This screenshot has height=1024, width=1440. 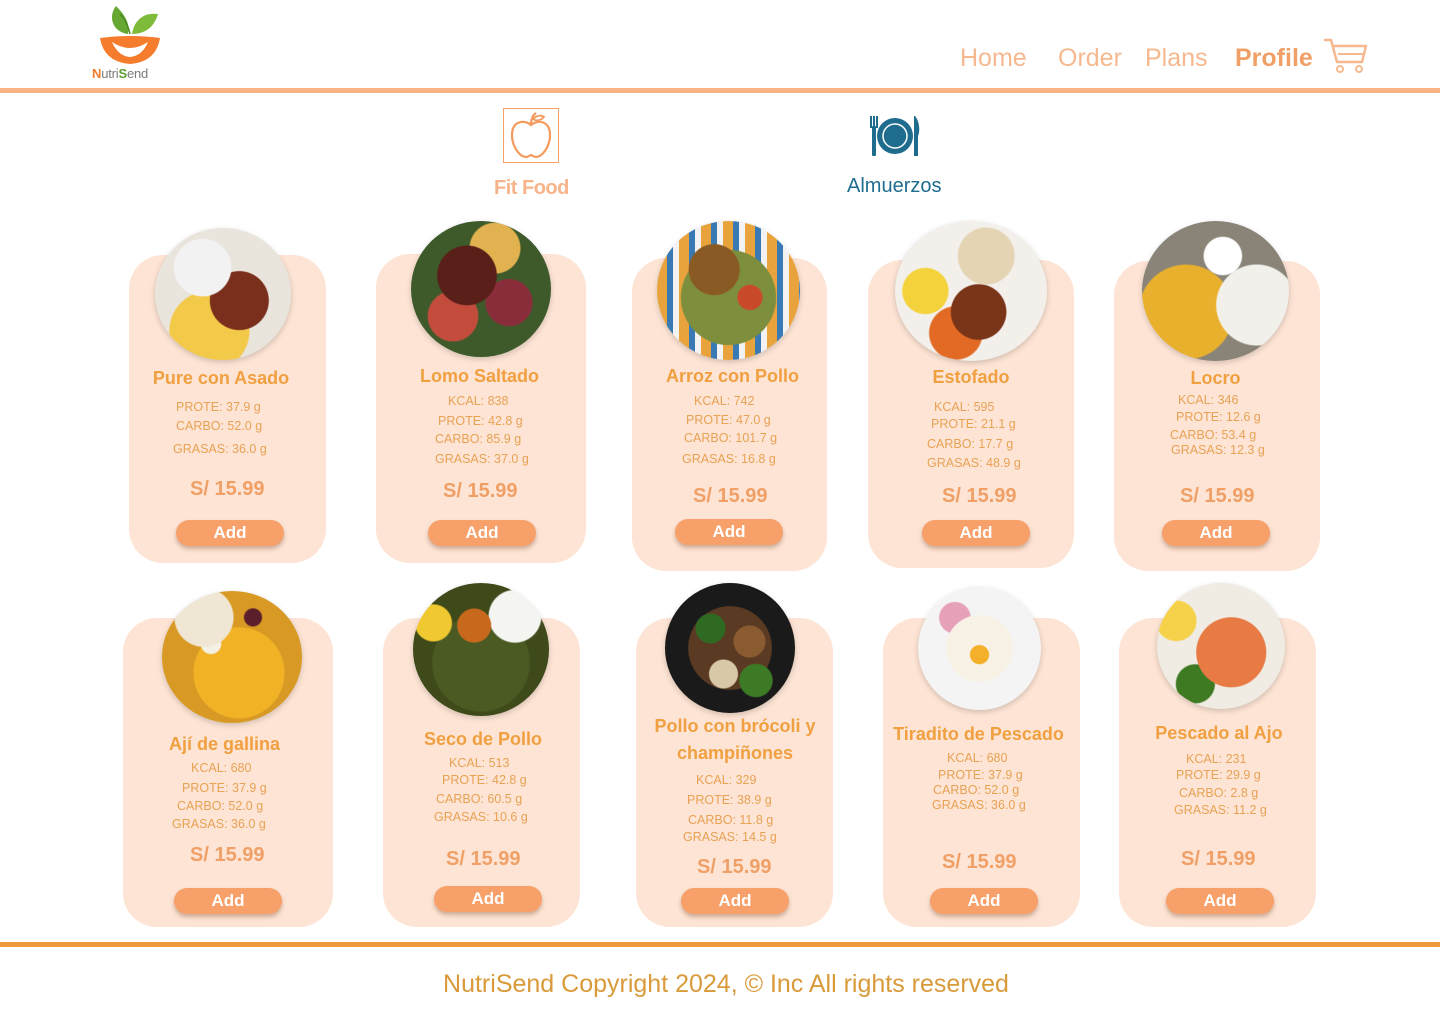 What do you see at coordinates (531, 188) in the screenshot?
I see `category-fit-food: Fit Food` at bounding box center [531, 188].